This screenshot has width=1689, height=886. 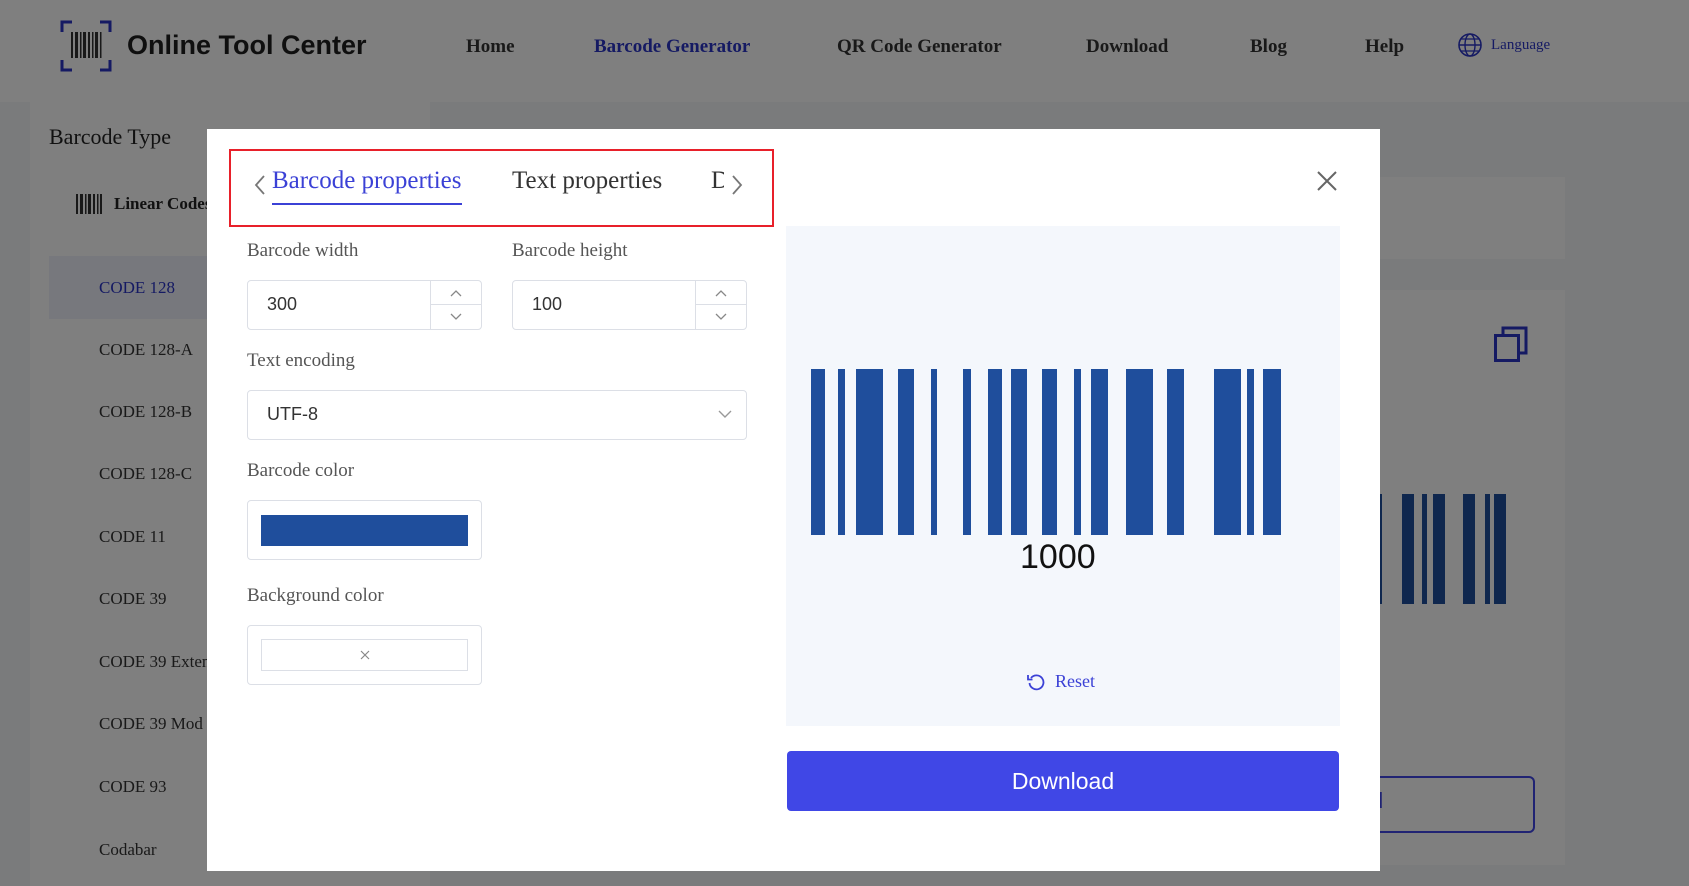 I want to click on active-tab-indicator, so click(x=367, y=204).